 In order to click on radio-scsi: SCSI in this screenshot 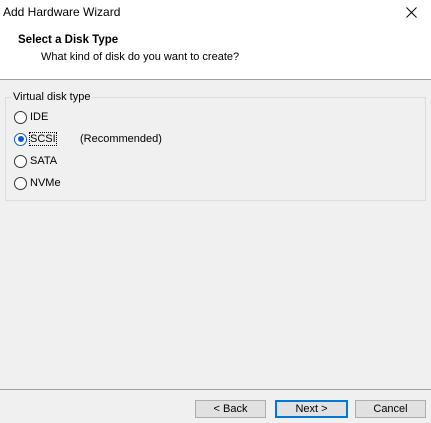, I will do `click(35, 139)`.